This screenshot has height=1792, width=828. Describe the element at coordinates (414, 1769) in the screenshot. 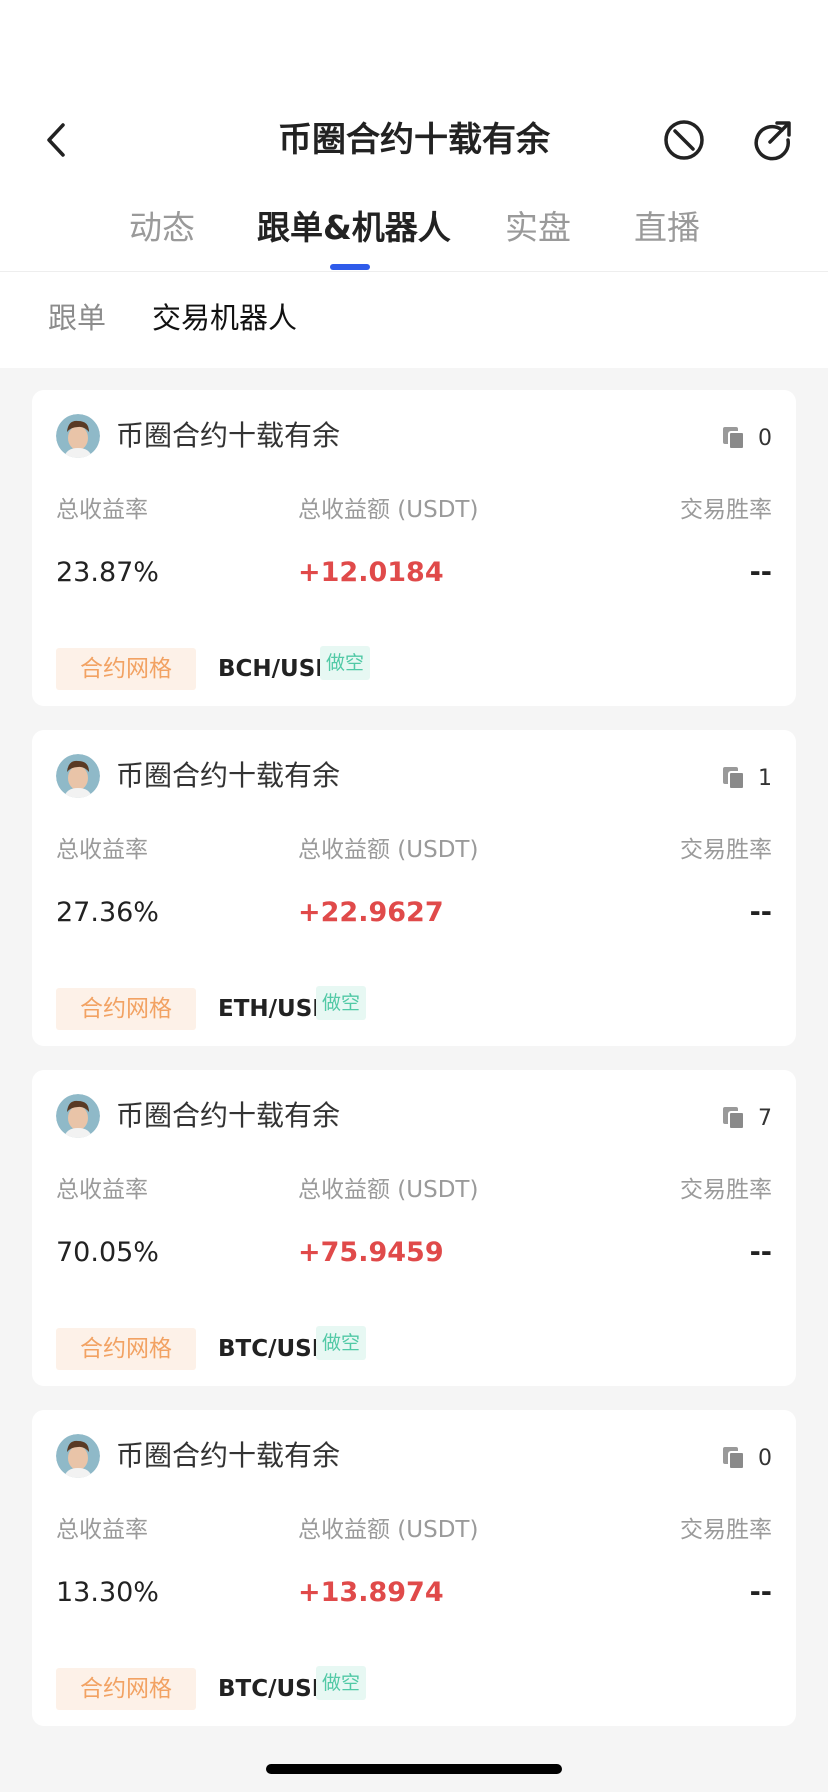

I see `home-indicator` at that location.